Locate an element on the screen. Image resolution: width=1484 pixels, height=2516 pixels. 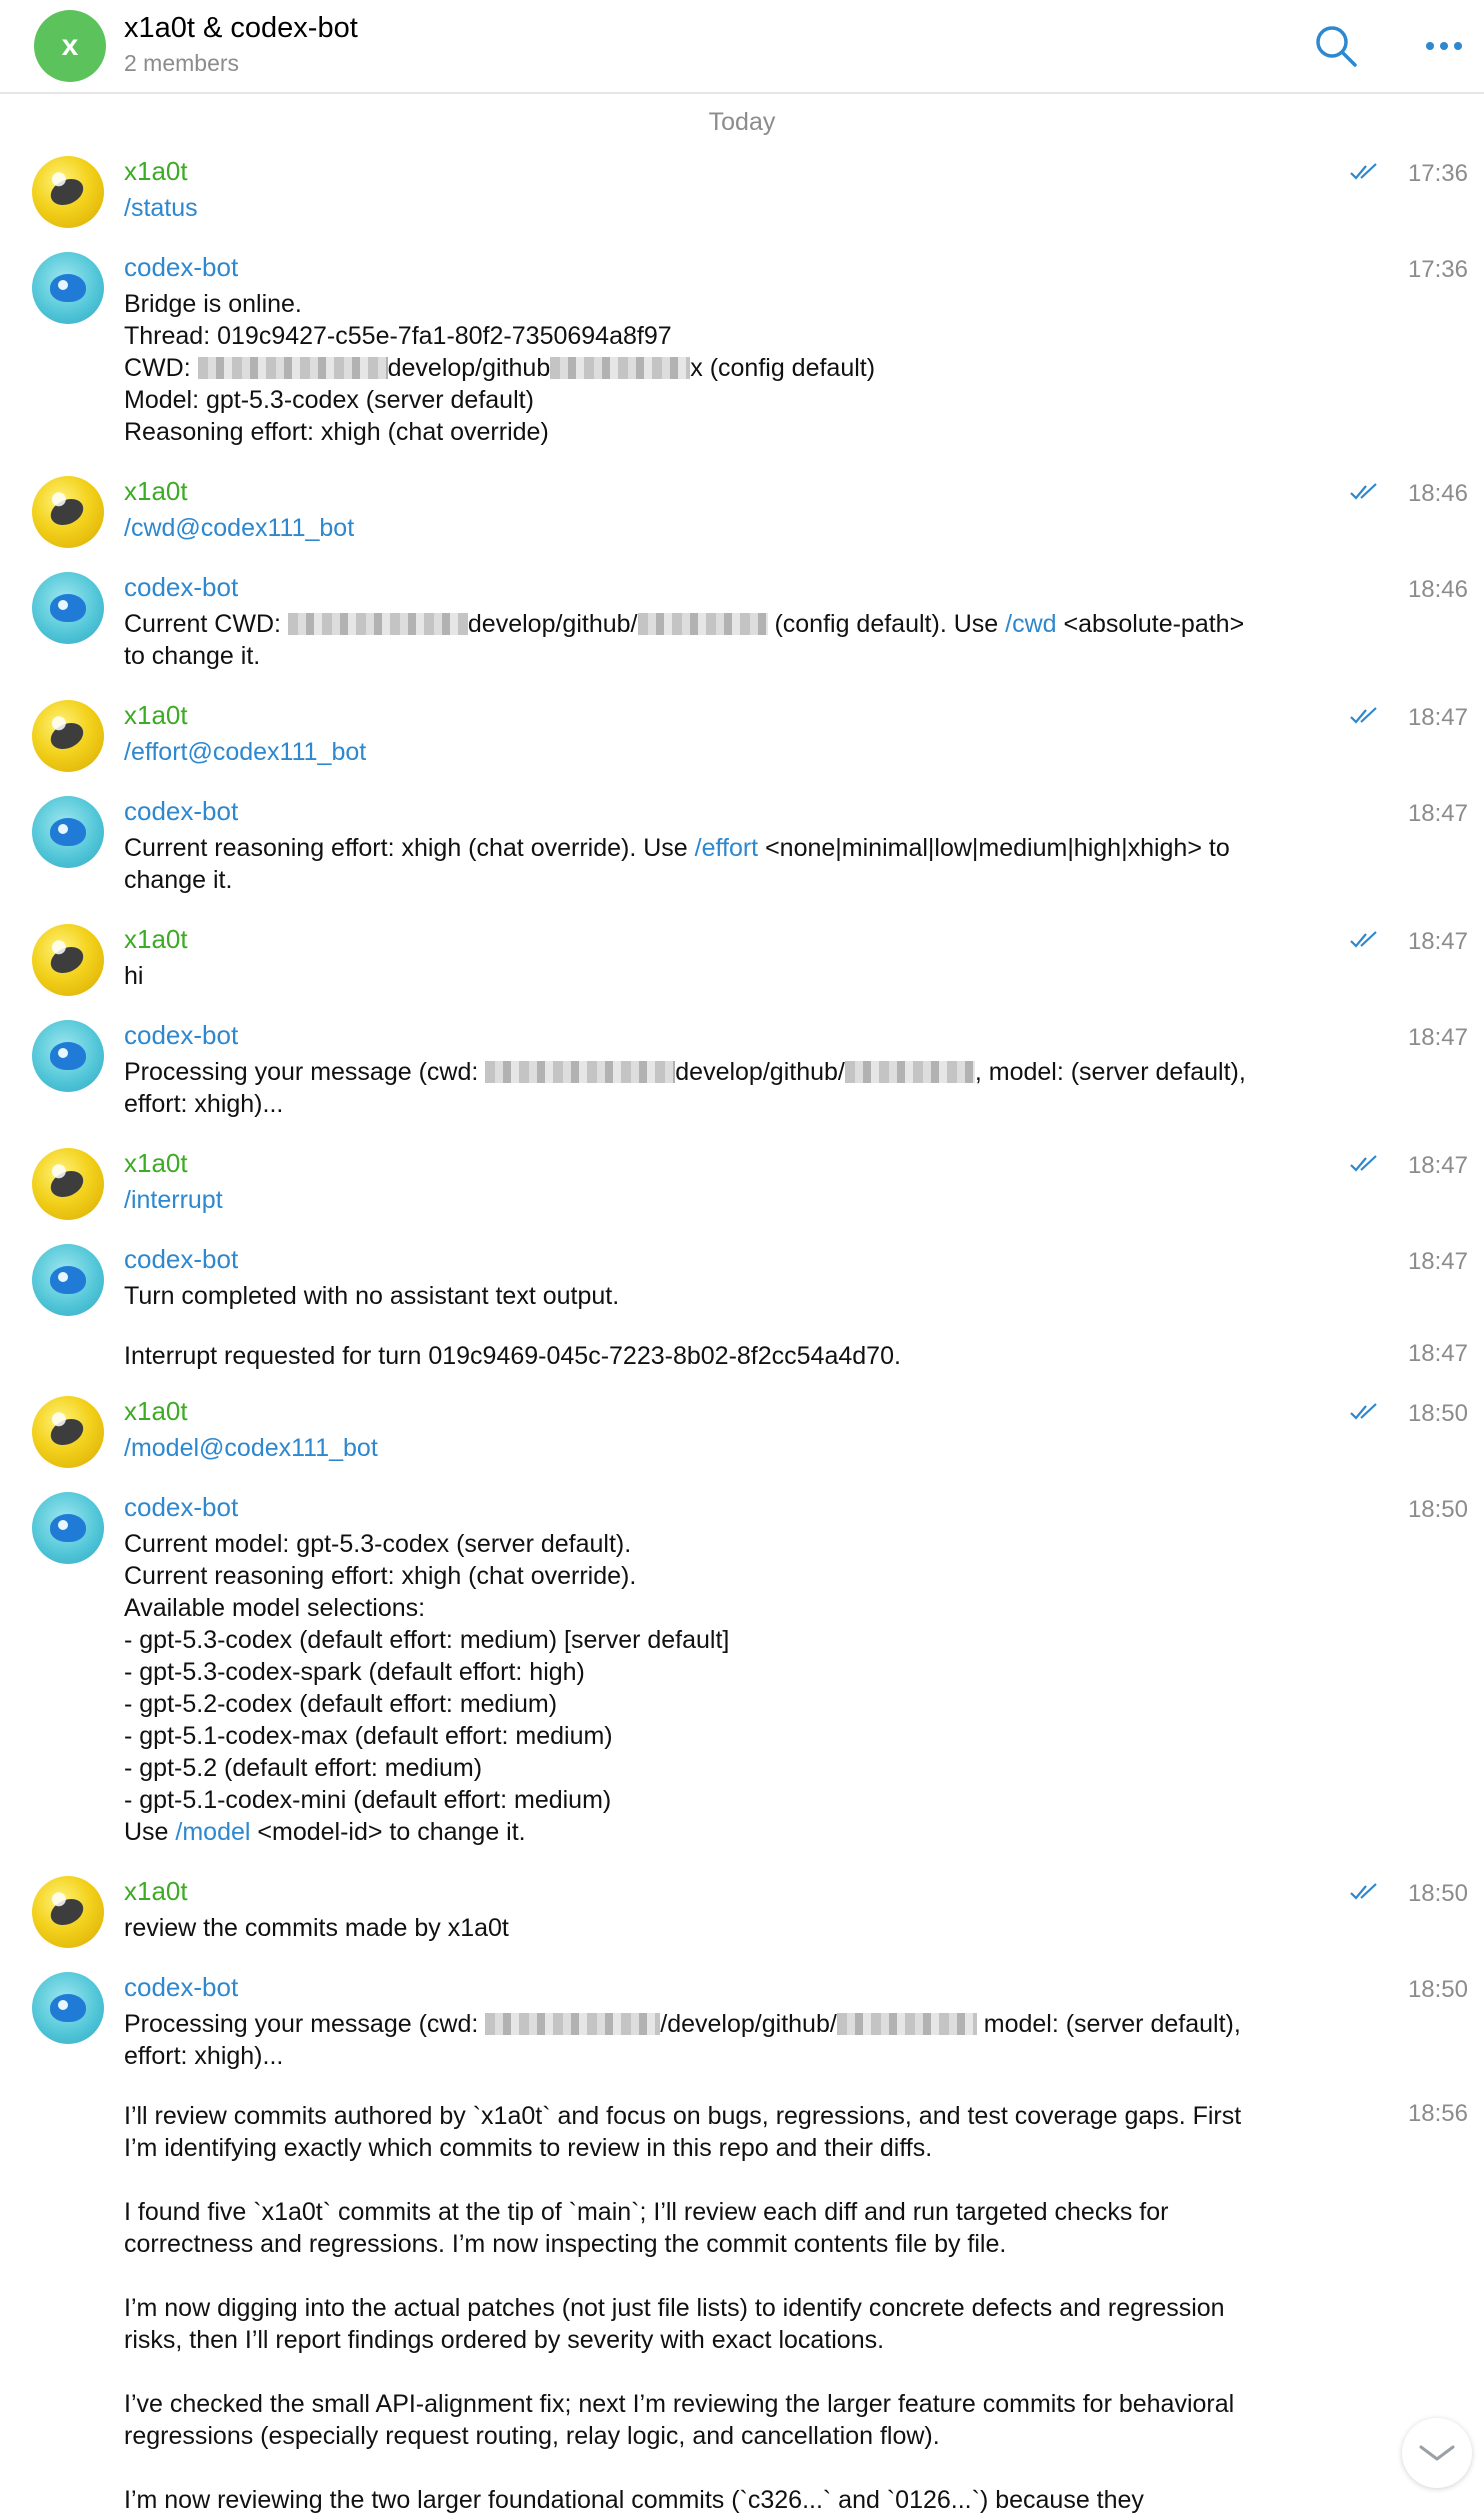
model-command-link: /model is located at coordinates (212, 1832).